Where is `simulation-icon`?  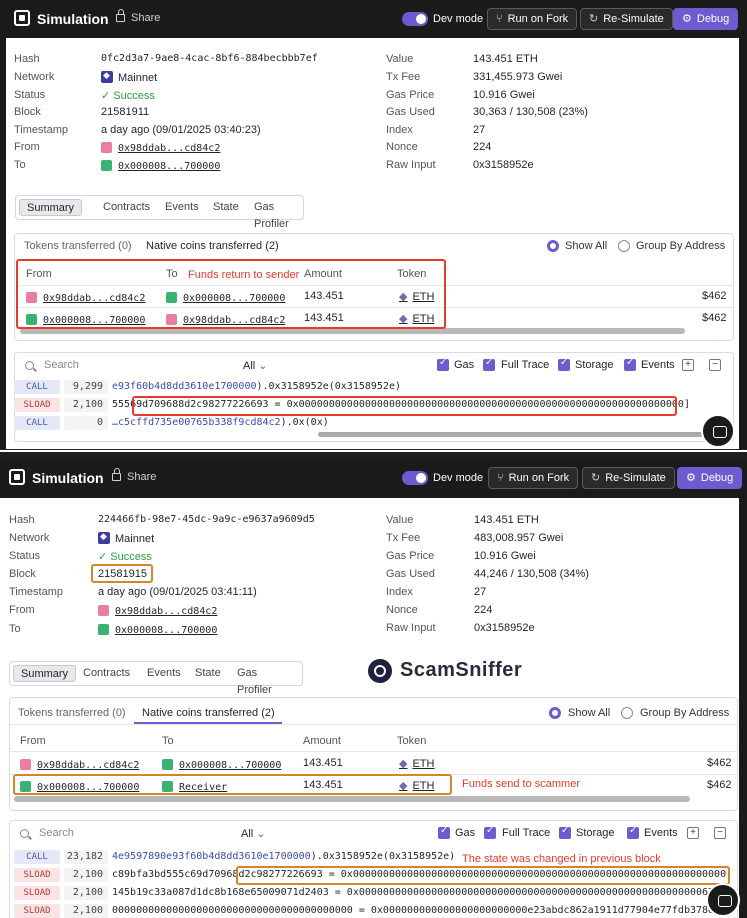
simulation-icon is located at coordinates (22, 18).